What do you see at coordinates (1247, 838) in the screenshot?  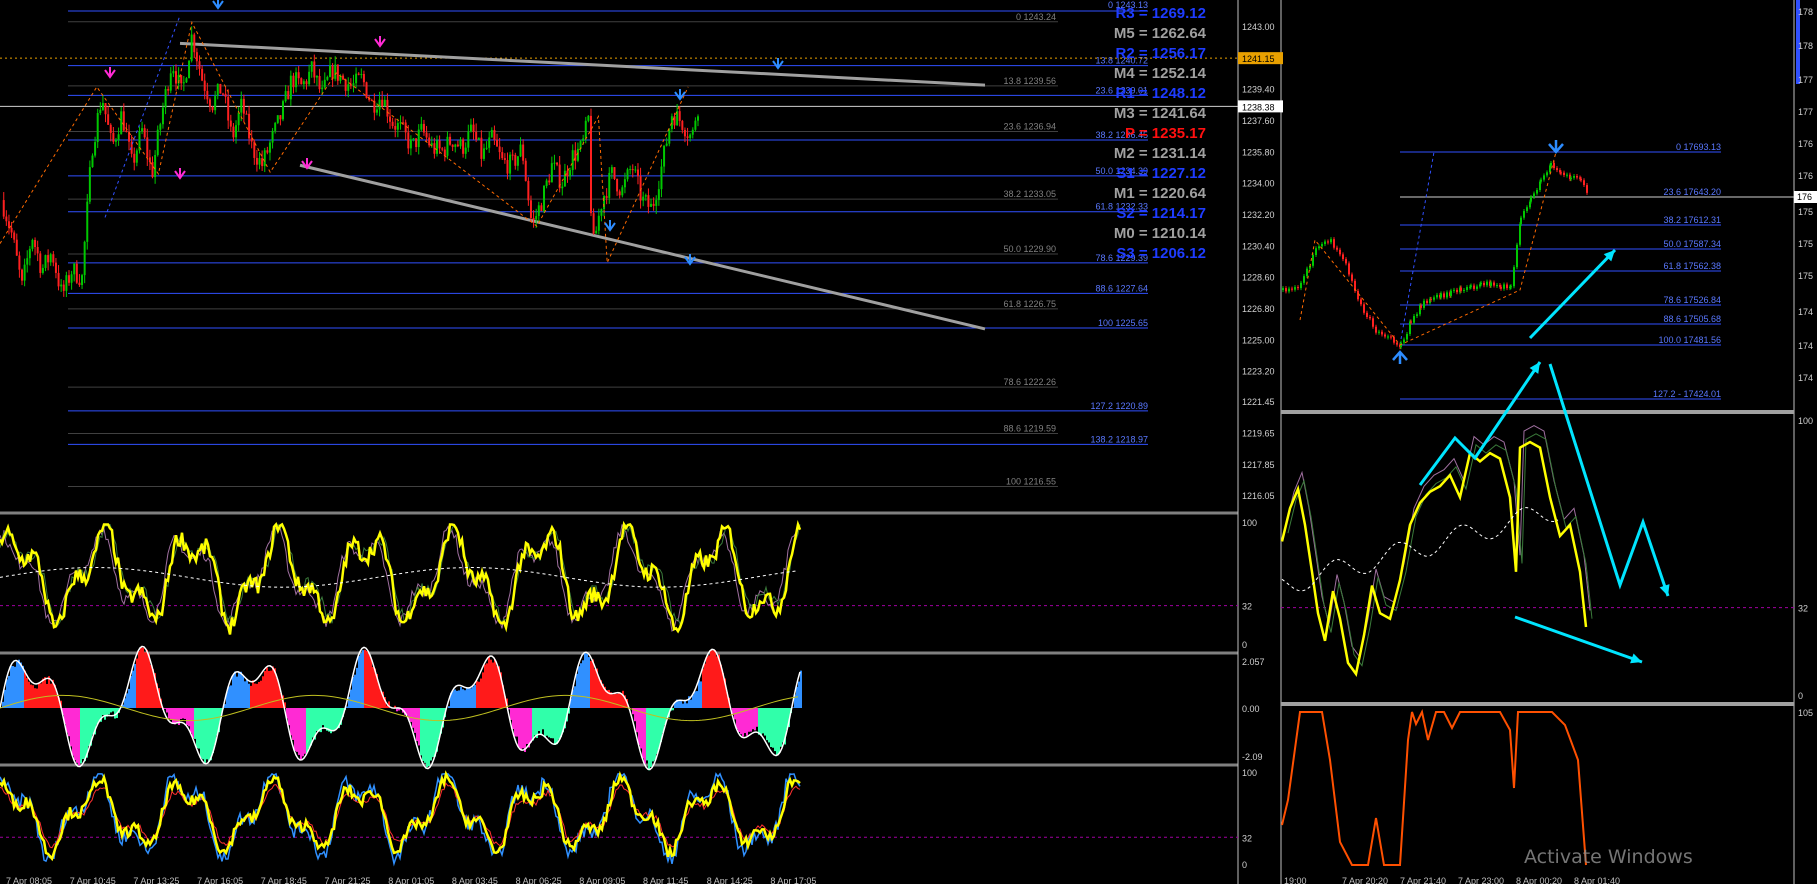 I see `osc-tick: 32` at bounding box center [1247, 838].